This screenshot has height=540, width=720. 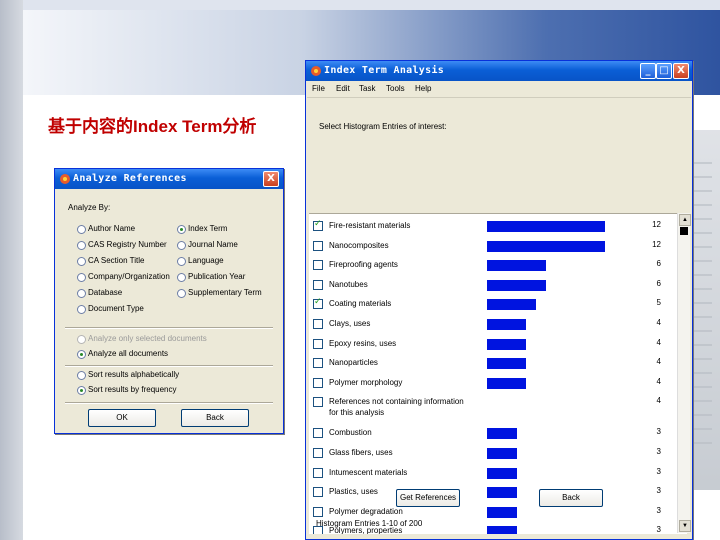 What do you see at coordinates (348, 284) in the screenshot?
I see `entry-label: Nanotubes` at bounding box center [348, 284].